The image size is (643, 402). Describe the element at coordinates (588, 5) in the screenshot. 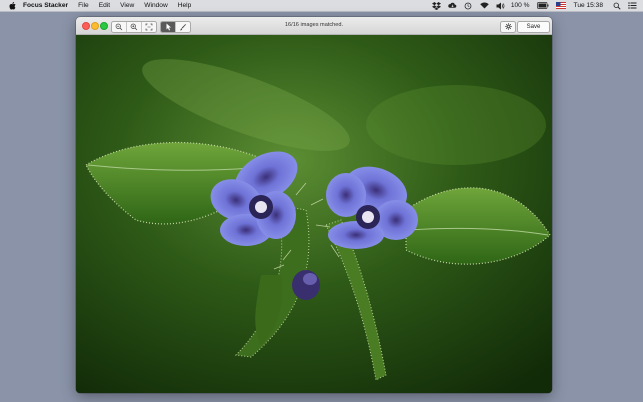

I see `clock: Tue 15:38` at that location.